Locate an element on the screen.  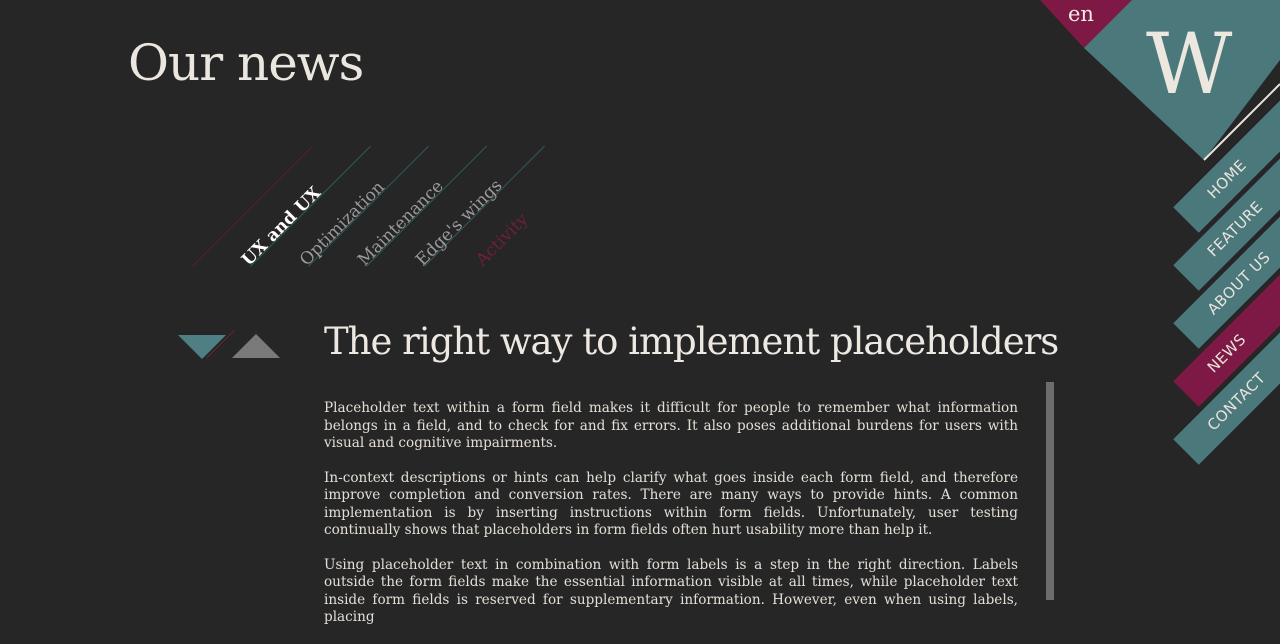
logo: W is located at coordinates (1189, 64).